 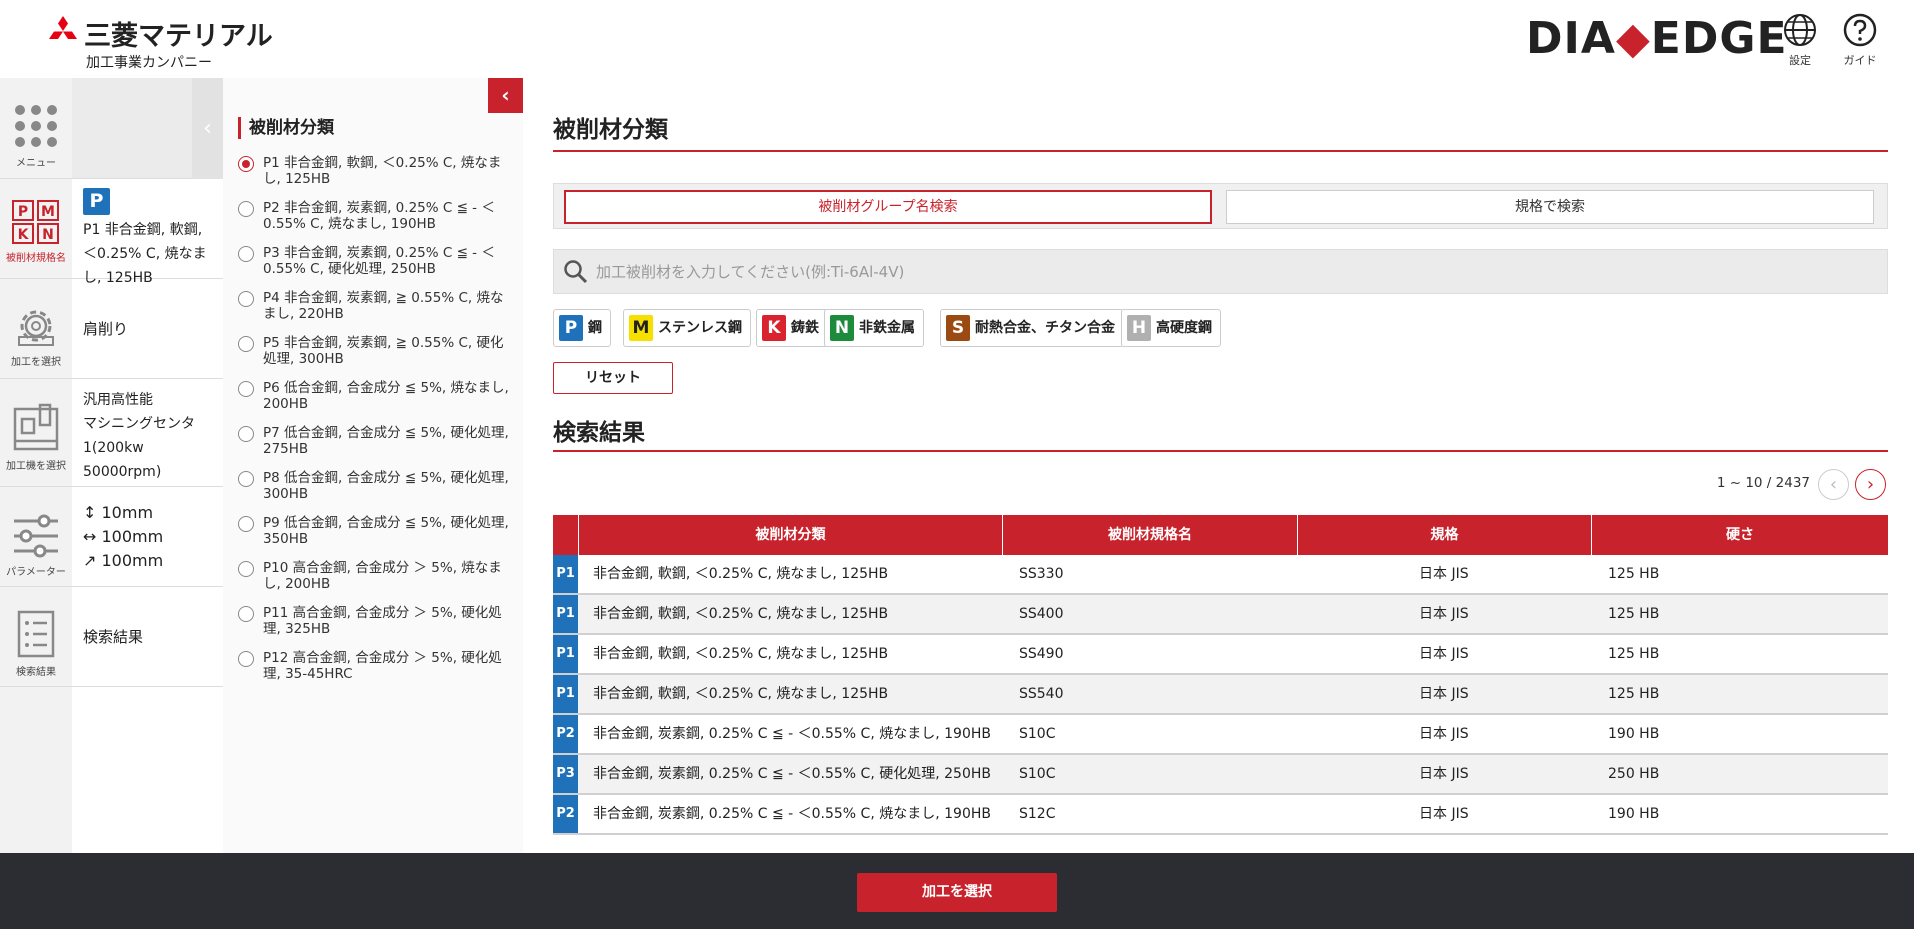 What do you see at coordinates (1860, 40) in the screenshot?
I see `guide-button: ガイド` at bounding box center [1860, 40].